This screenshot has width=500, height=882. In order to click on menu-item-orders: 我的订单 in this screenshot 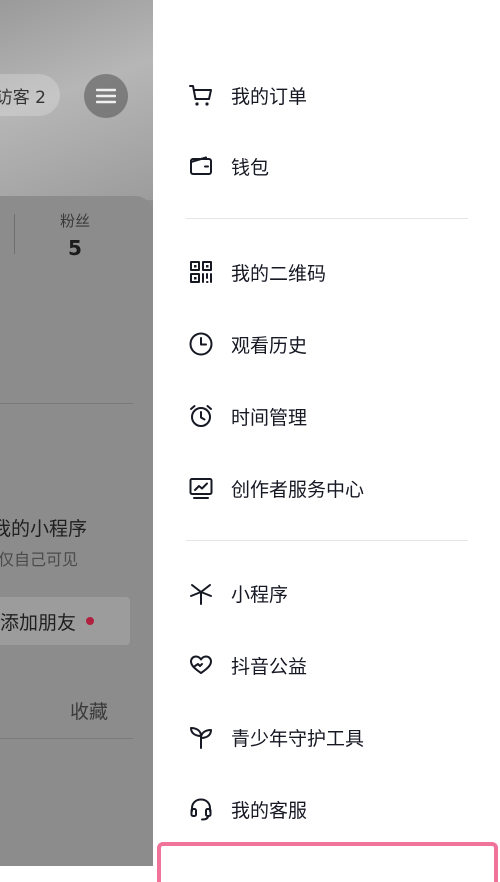, I will do `click(246, 95)`.